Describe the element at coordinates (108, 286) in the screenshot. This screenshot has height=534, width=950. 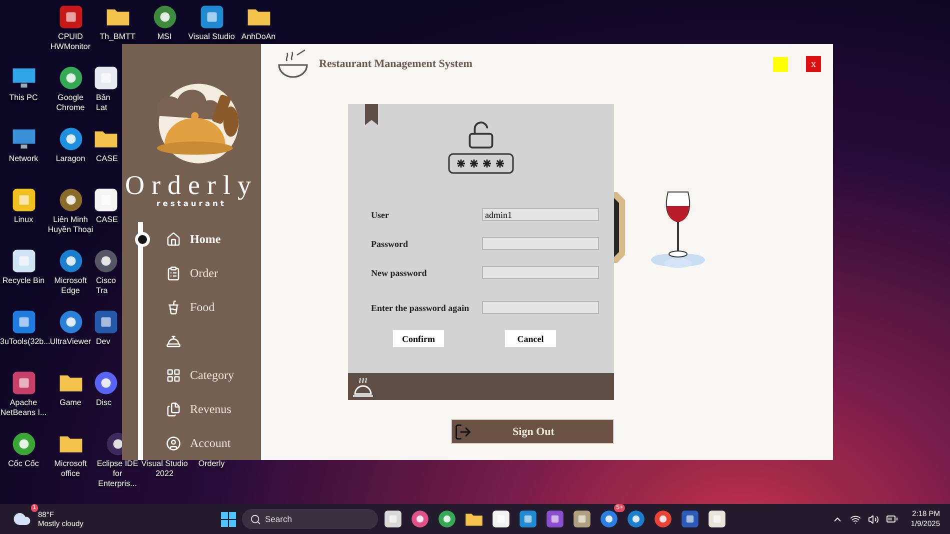
I see `desktop-icon-label: Cisco Tra` at that location.